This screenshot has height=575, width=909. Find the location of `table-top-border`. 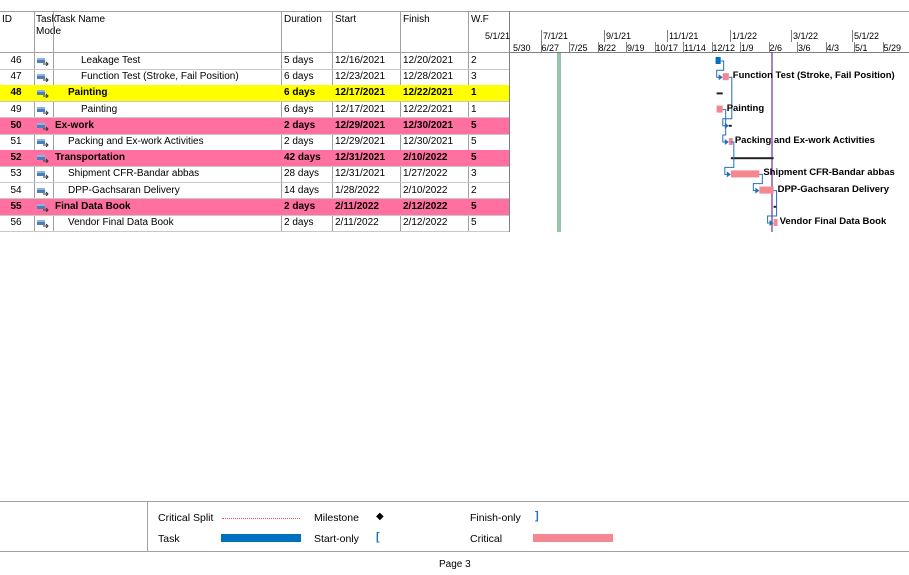

table-top-border is located at coordinates (454, 11).